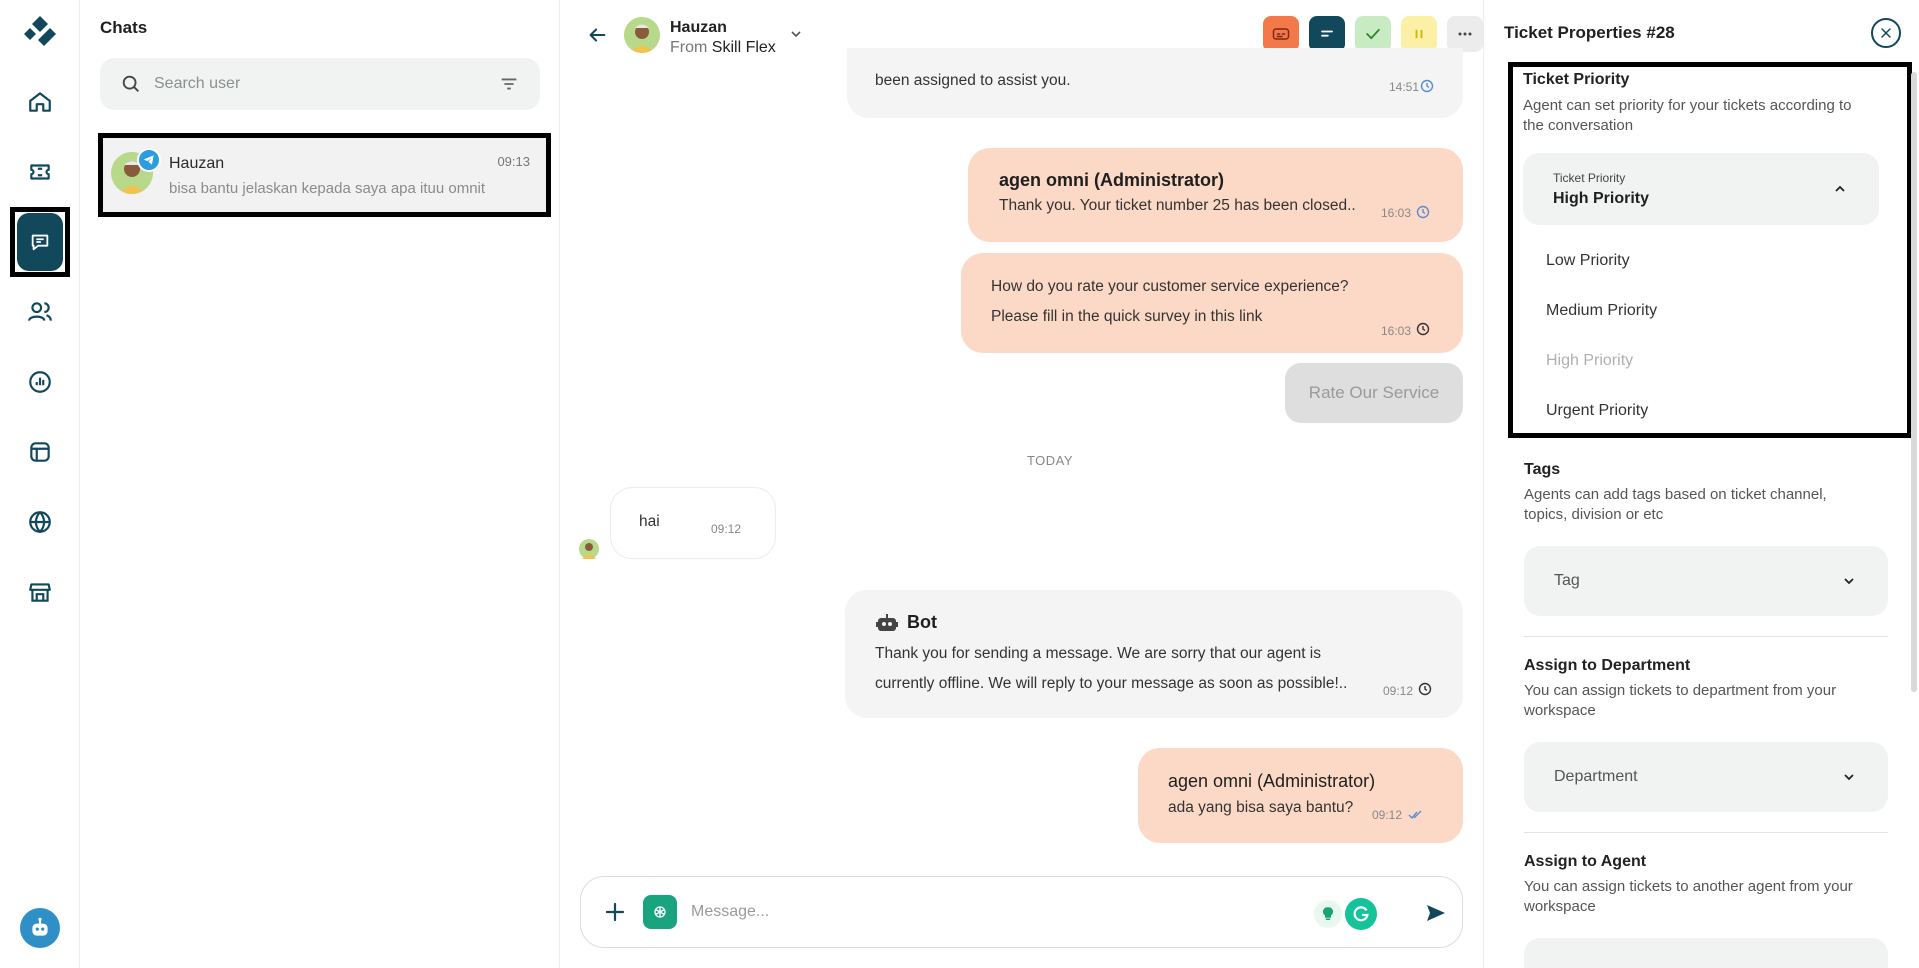  Describe the element at coordinates (1594, 514) in the screenshot. I see `tags-description: topics, division or etc` at that location.